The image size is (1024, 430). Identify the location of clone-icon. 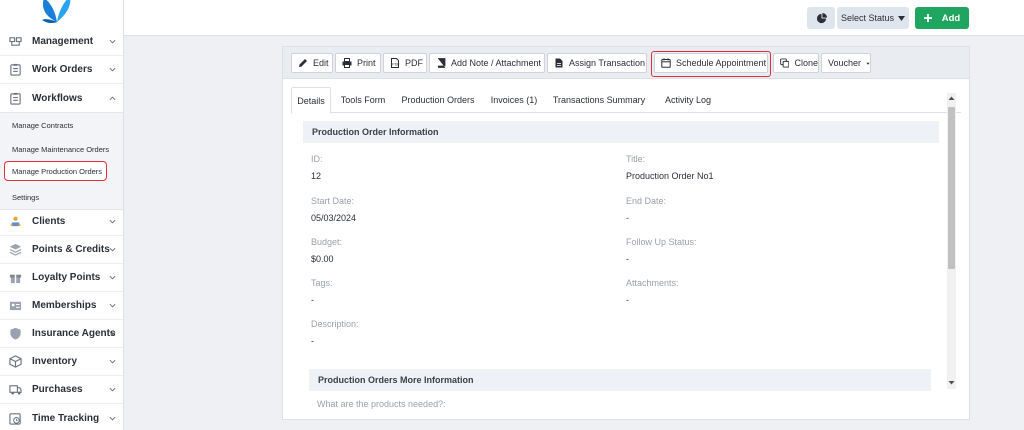
(785, 63).